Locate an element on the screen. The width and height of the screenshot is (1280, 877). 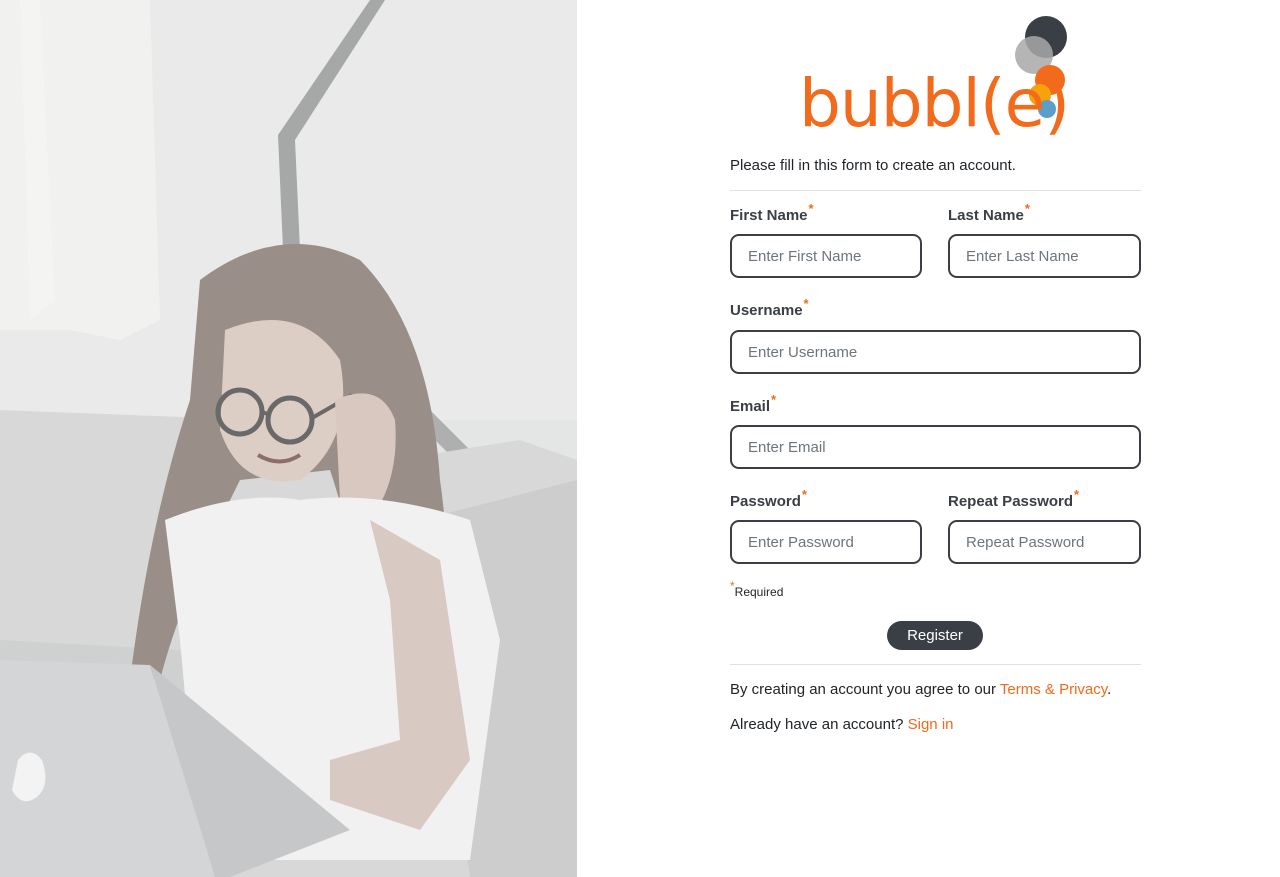
username-label: Username* is located at coordinates (769, 307).